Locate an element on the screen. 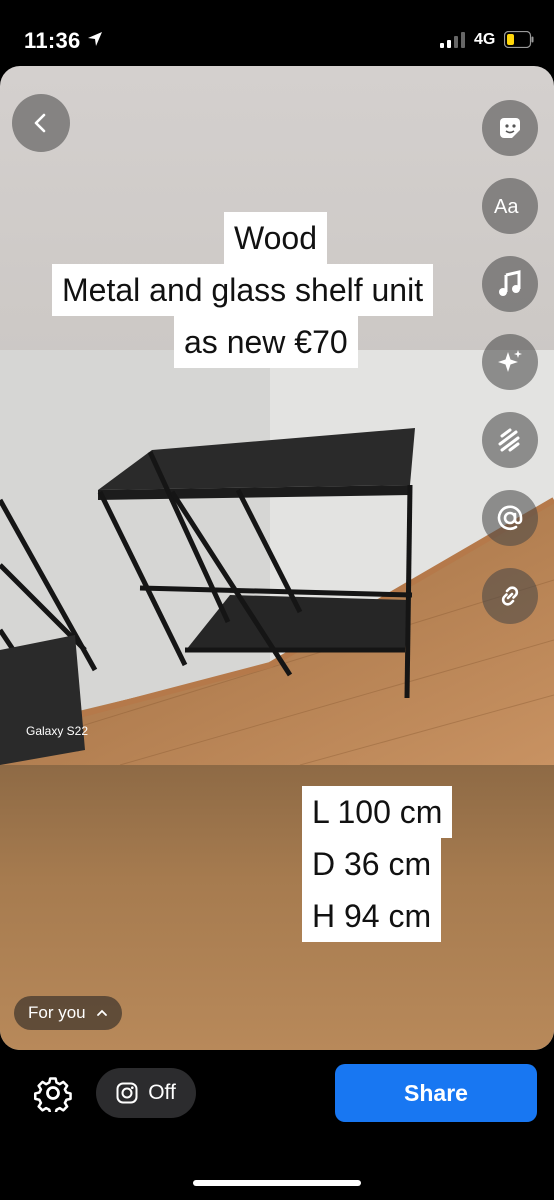 The image size is (554, 1200). location-arrow-icon is located at coordinates (95, 39).